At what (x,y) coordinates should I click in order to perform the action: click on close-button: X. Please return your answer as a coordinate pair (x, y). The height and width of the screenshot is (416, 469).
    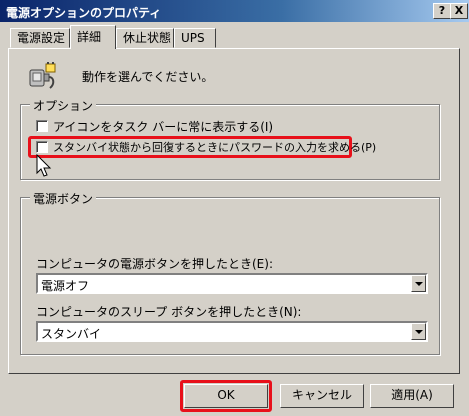
    Looking at the image, I should click on (459, 11).